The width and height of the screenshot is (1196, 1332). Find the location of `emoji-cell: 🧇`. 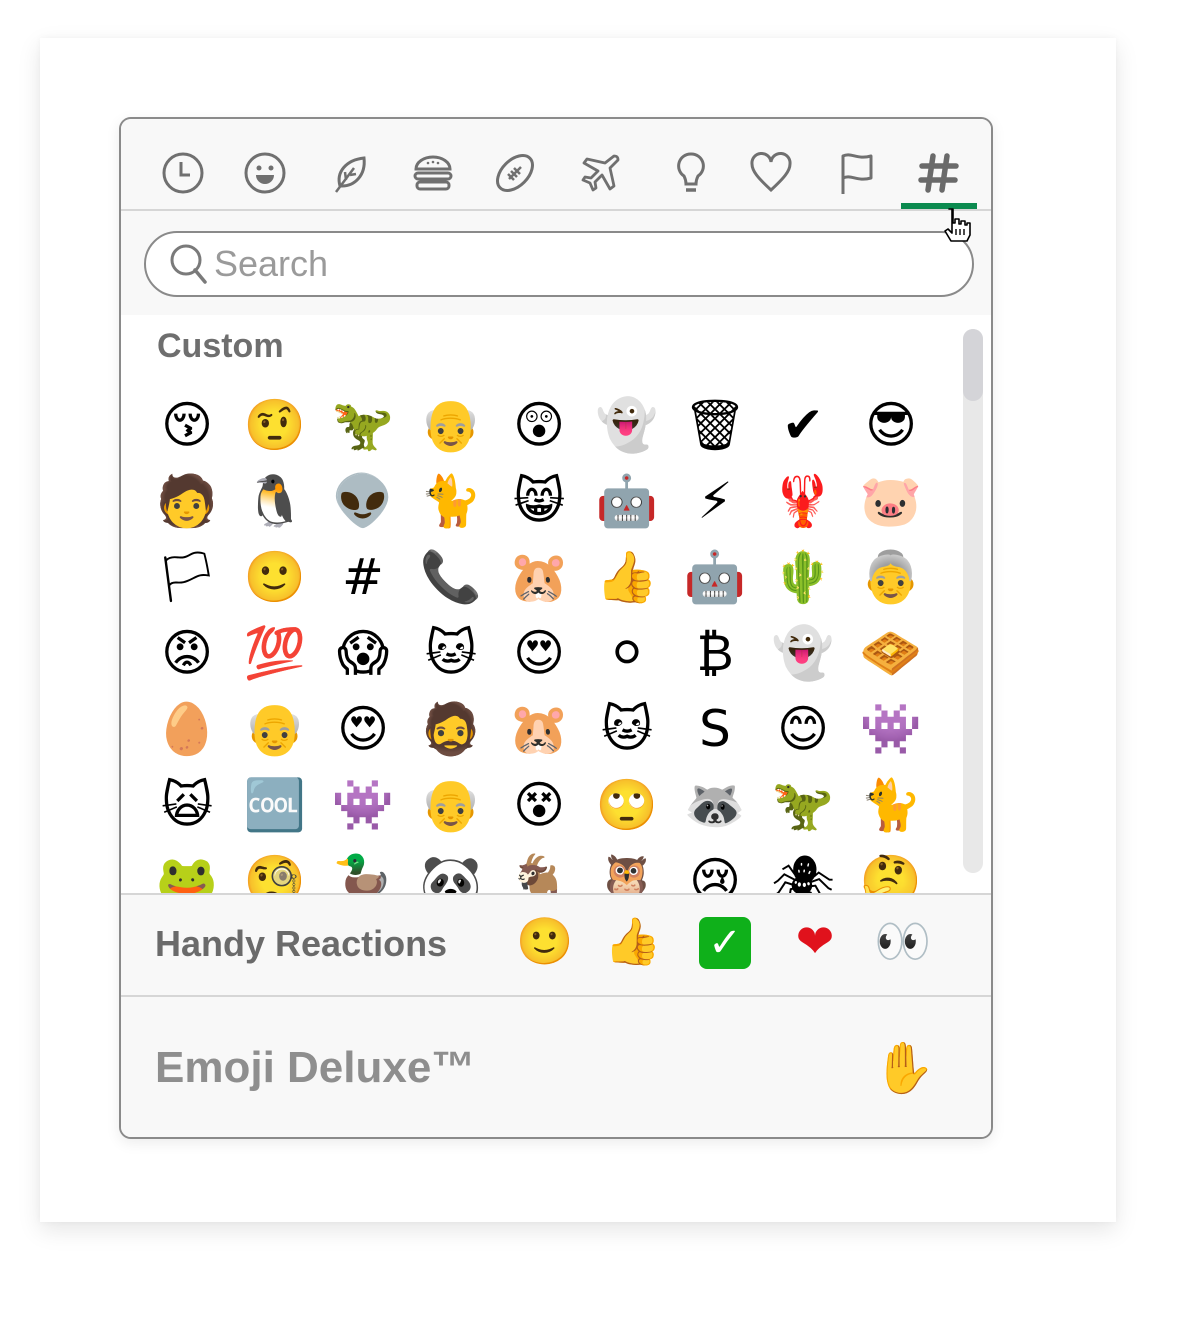

emoji-cell: 🧇 is located at coordinates (891, 653).